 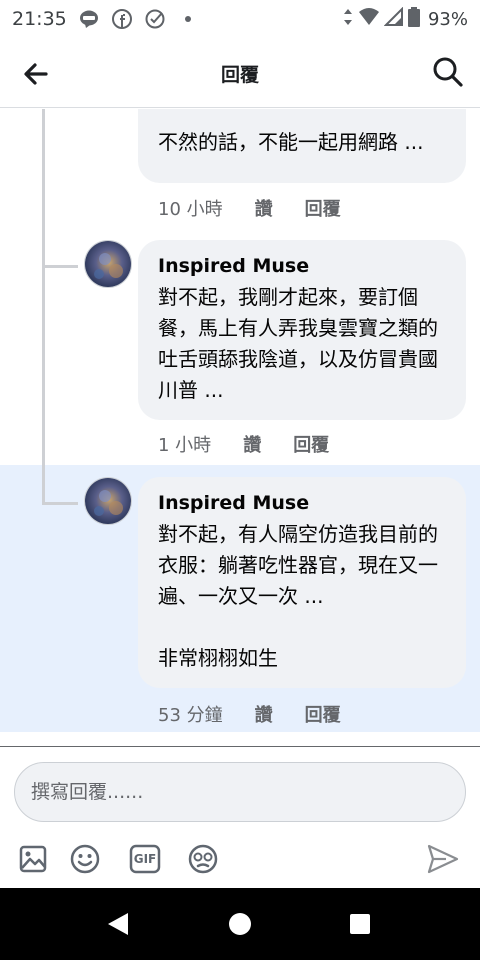 I want to click on system-nav-bar, so click(x=240, y=924).